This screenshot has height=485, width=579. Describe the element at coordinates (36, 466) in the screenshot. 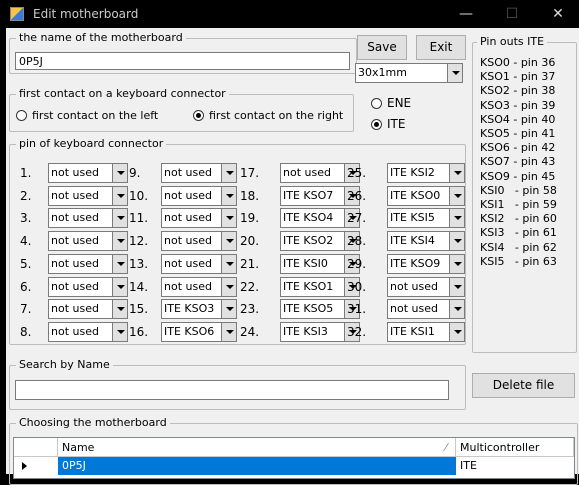

I see `table-row-header` at that location.